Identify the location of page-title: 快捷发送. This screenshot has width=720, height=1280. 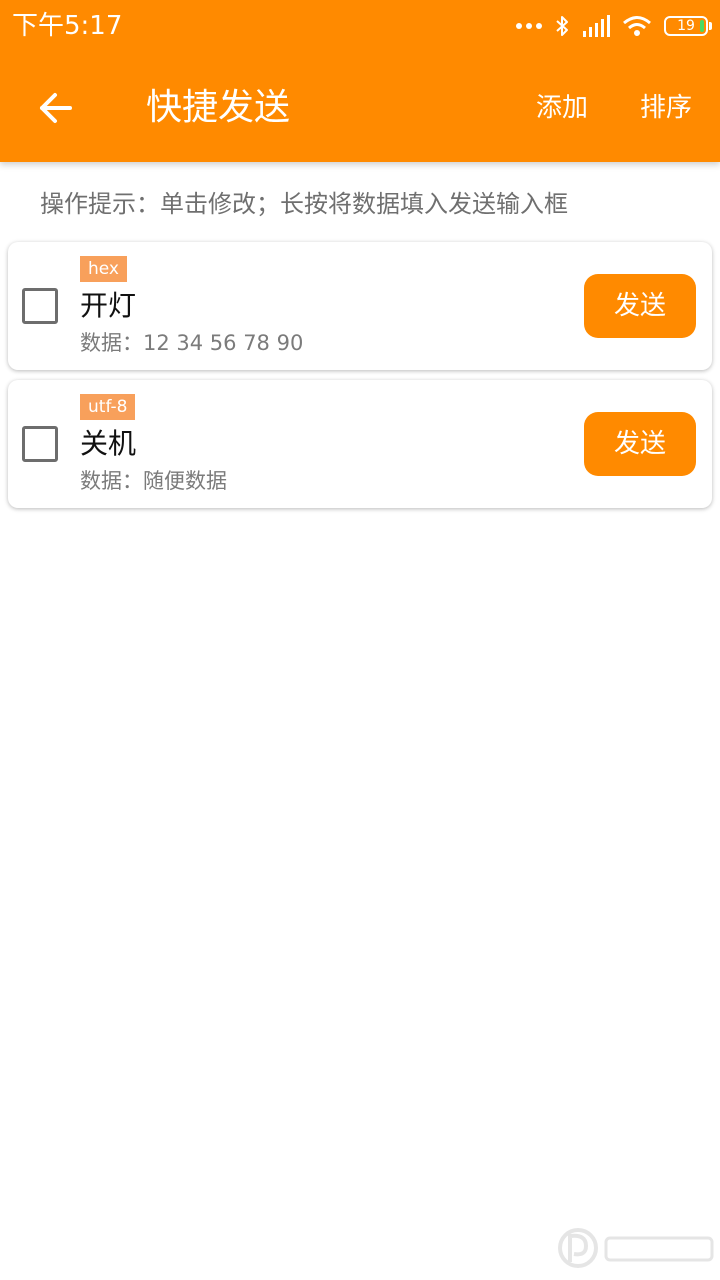
(218, 107).